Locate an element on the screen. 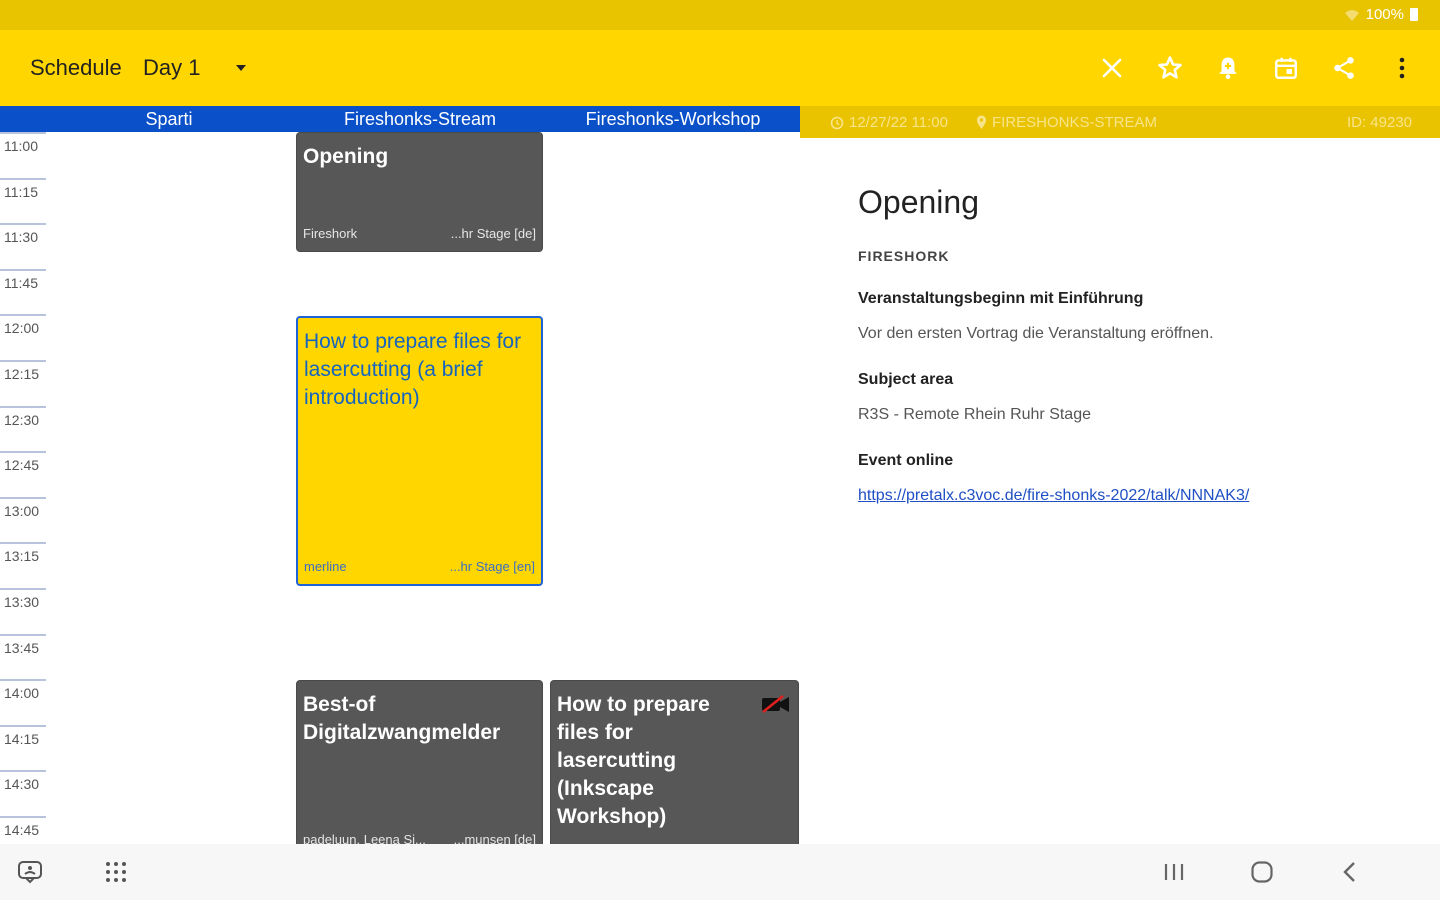  time-label: 13:45 is located at coordinates (22, 647).